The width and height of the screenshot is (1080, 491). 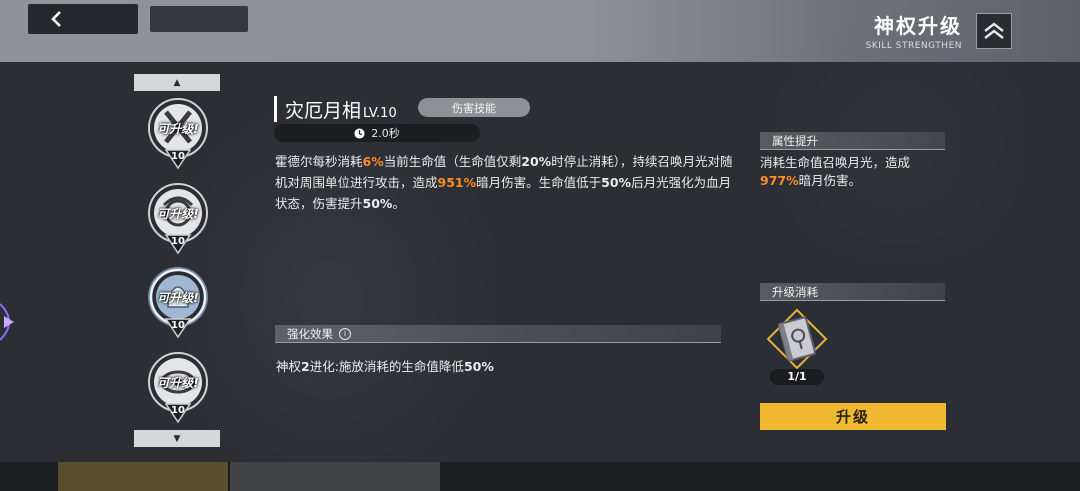 I want to click on enhance-text: 神权2进化:施放消耗的生命值降低50%, so click(x=385, y=365).